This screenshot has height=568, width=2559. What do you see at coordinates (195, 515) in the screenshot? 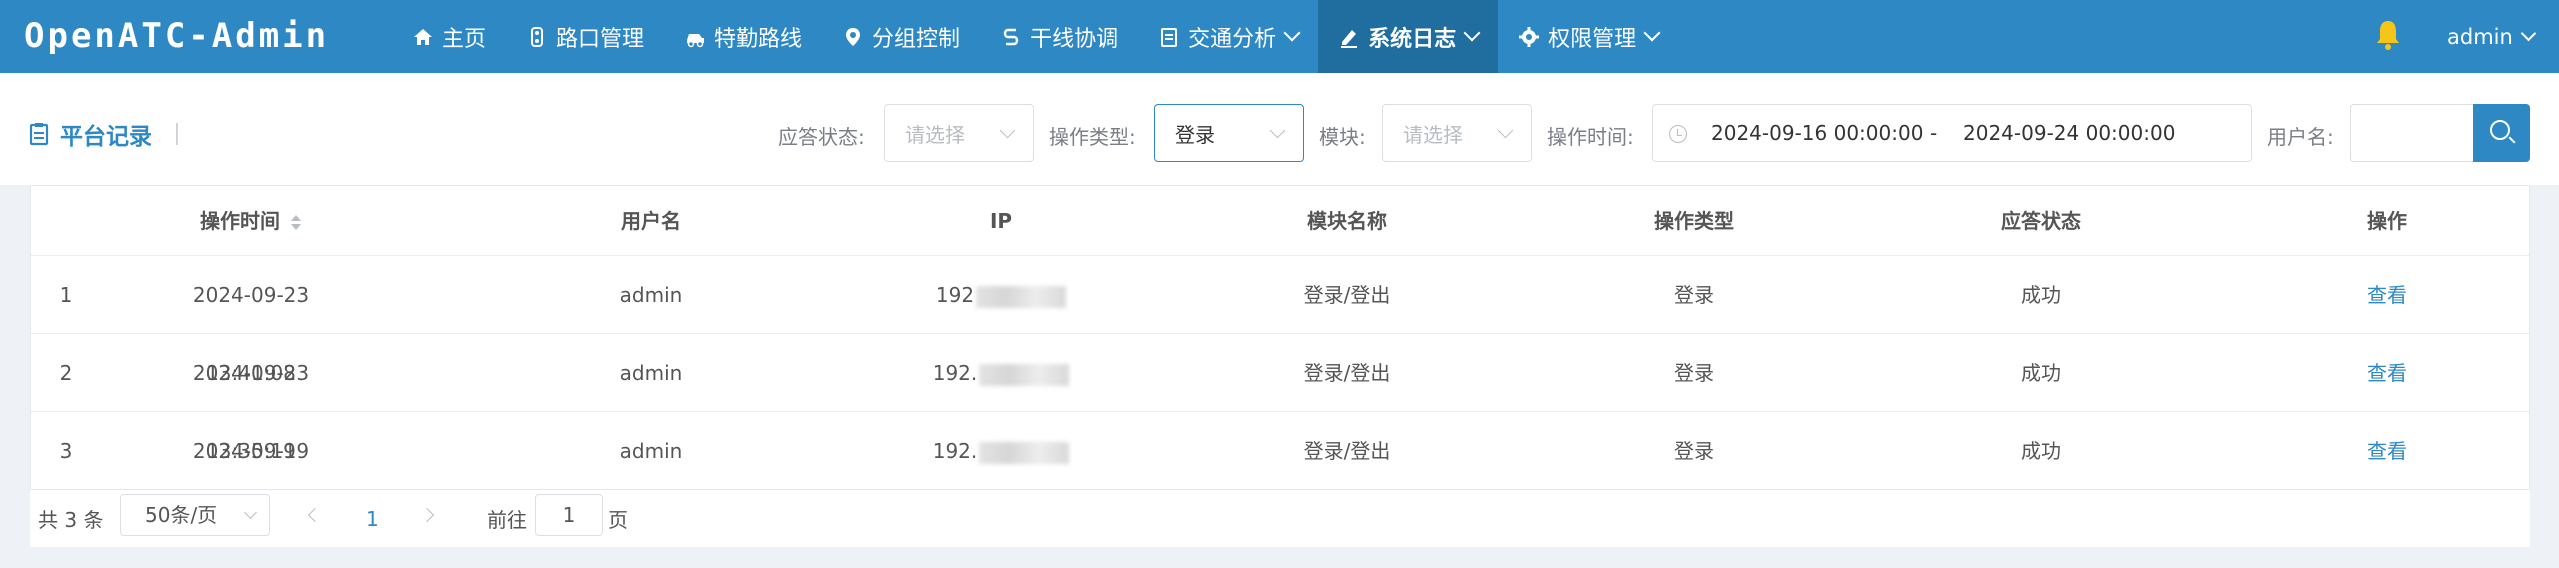
I see `page-size-select: 50条/页` at bounding box center [195, 515].